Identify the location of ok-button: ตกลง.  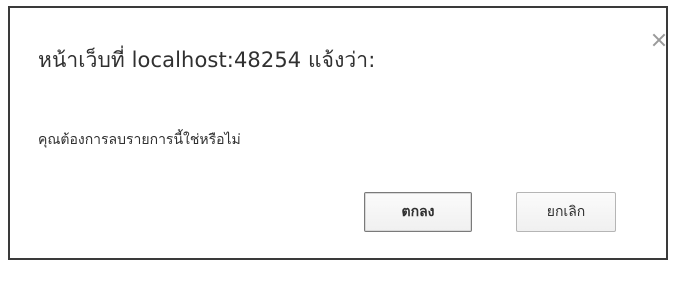
(418, 212).